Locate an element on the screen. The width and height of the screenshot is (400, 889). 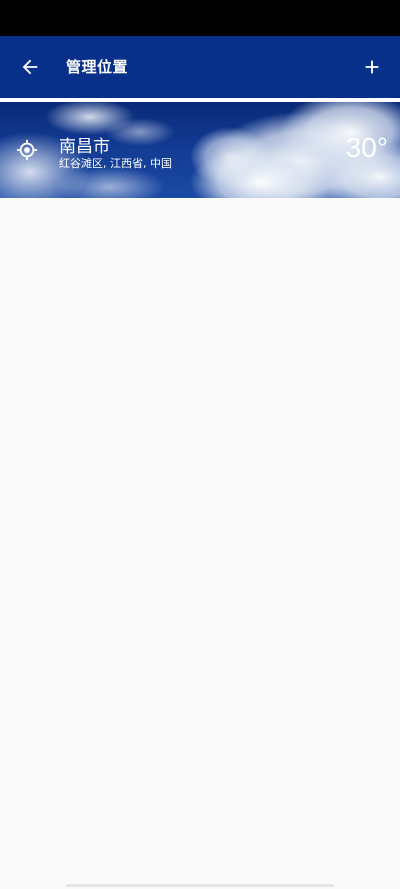
city-name: 南昌市 is located at coordinates (84, 147).